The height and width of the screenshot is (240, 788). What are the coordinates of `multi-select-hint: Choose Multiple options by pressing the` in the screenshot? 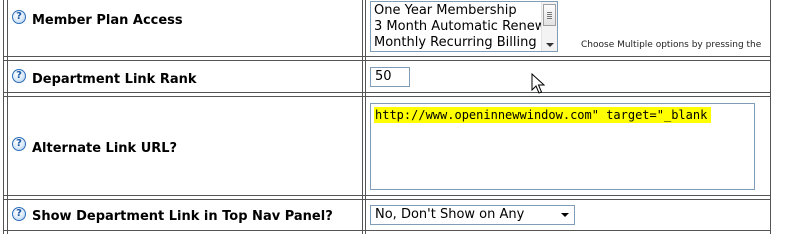 It's located at (671, 45).